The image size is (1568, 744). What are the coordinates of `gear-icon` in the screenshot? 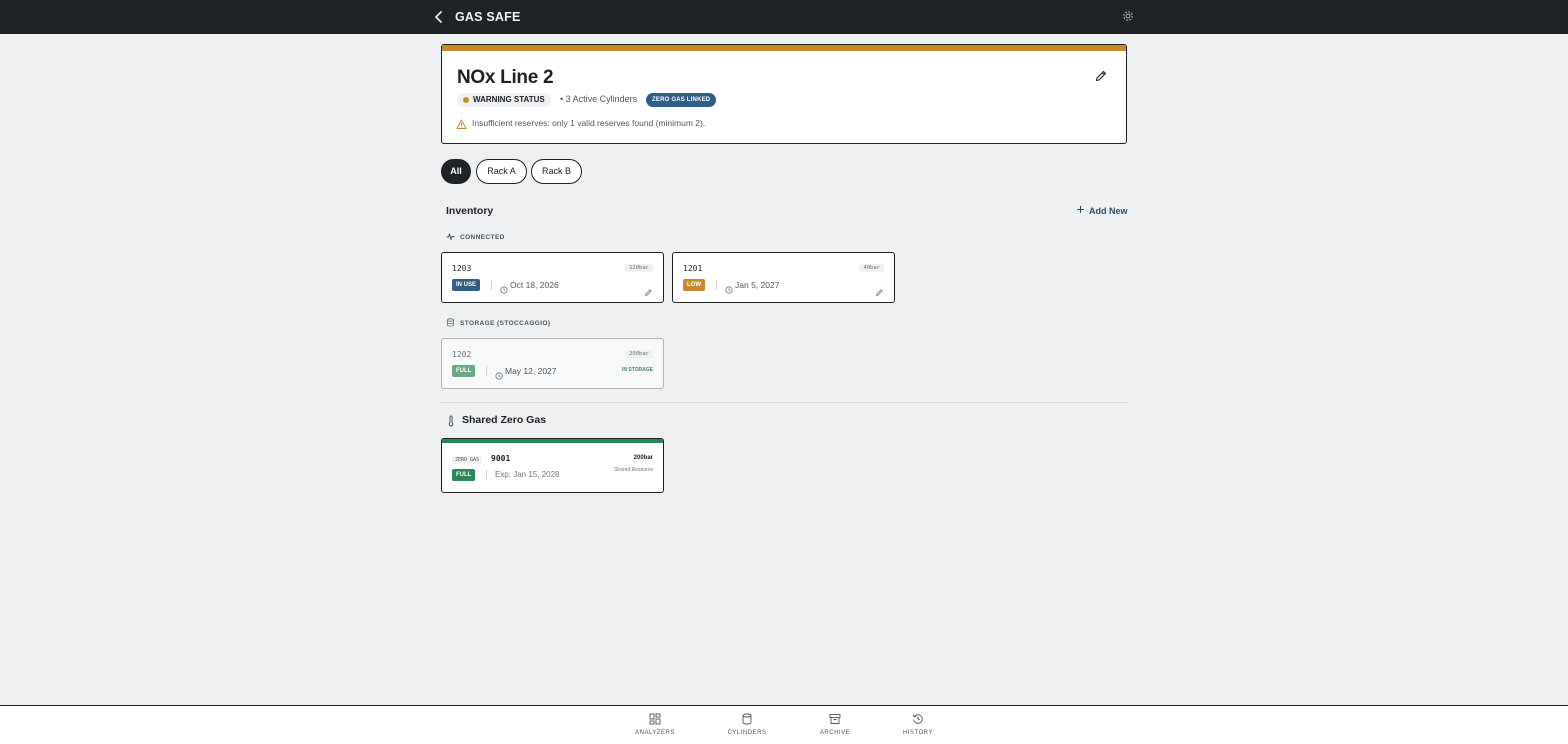 It's located at (1128, 16).